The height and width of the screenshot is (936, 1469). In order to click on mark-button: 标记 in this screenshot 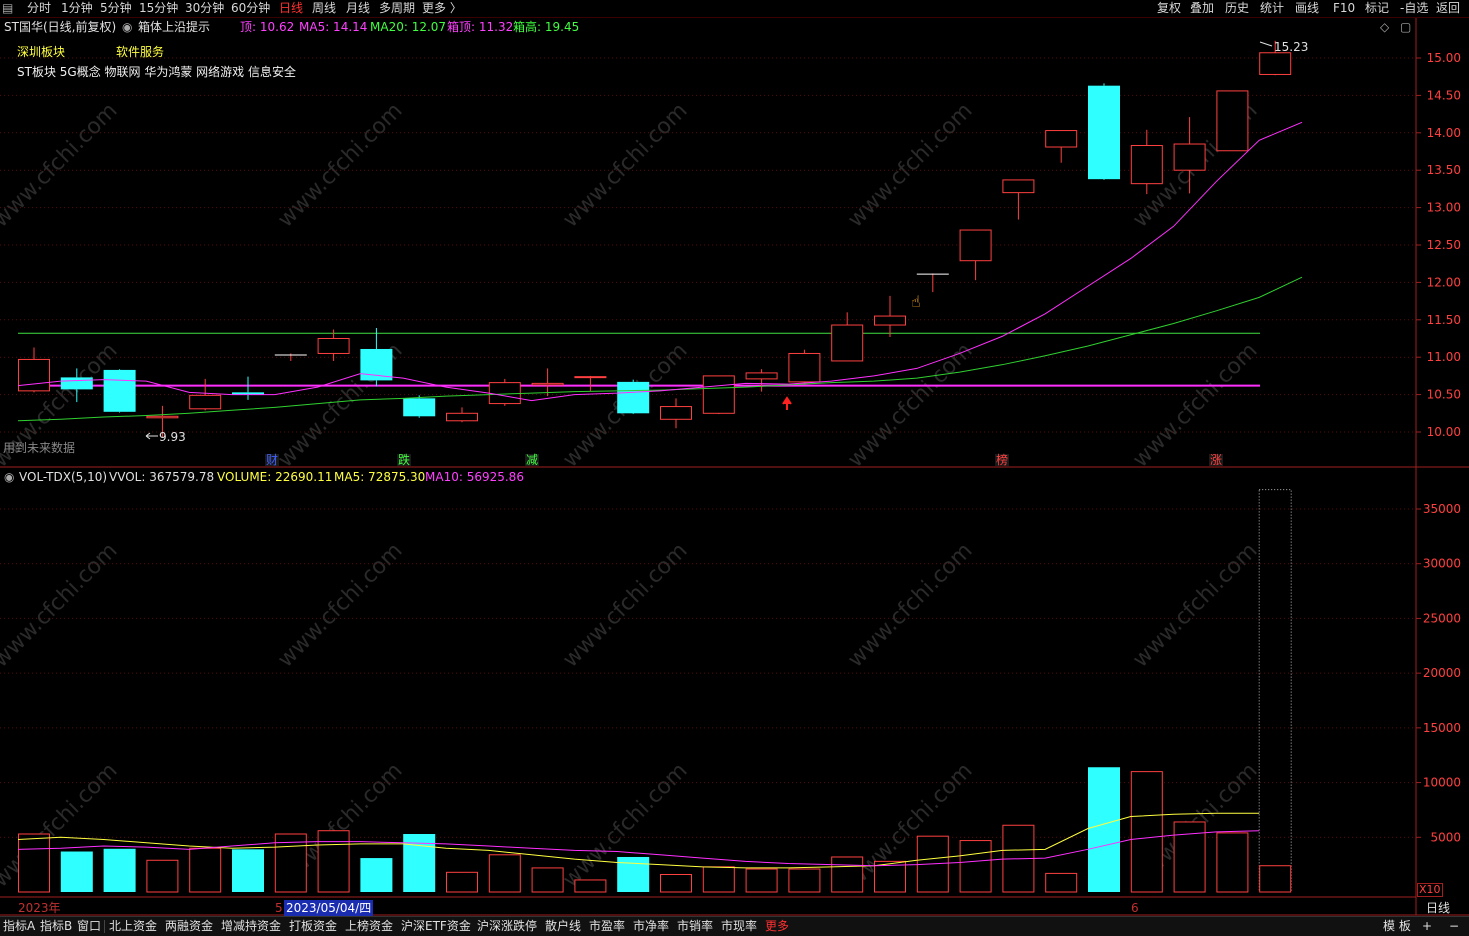, I will do `click(1377, 8)`.